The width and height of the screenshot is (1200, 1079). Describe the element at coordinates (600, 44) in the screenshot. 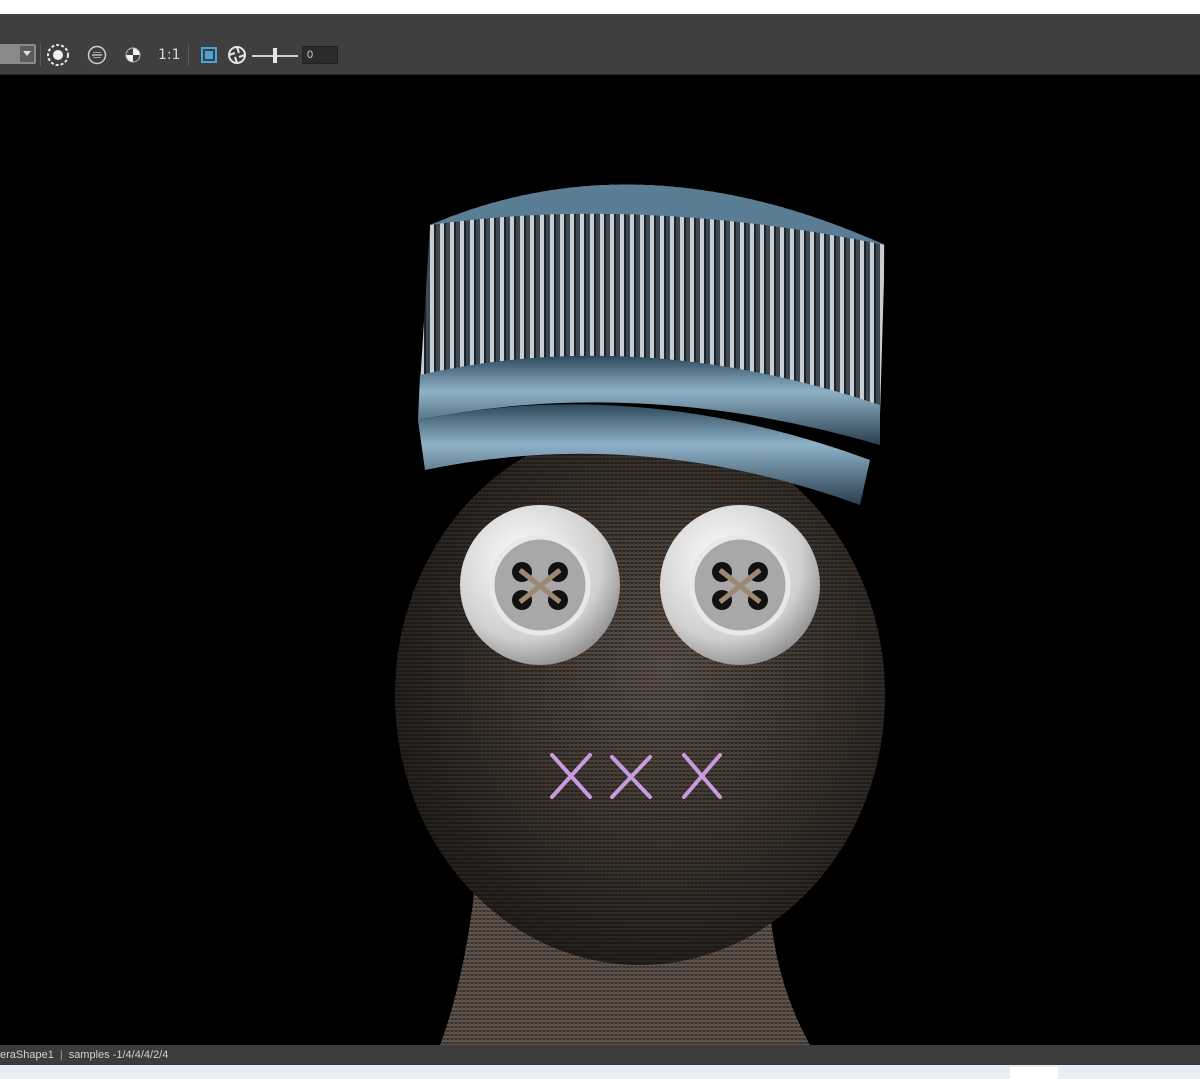

I see `render-view-toolbar: 1:1 0` at that location.